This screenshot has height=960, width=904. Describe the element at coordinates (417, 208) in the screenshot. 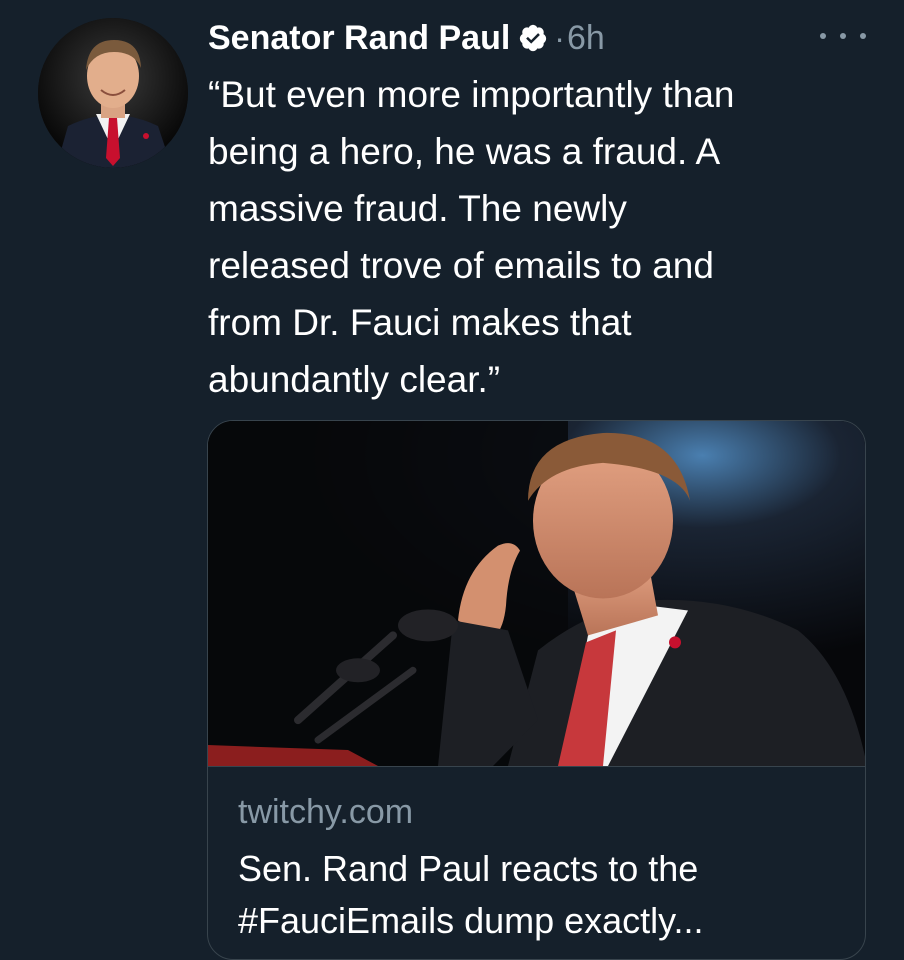

I see `tweet-text-line: massive fraud. The newly` at that location.